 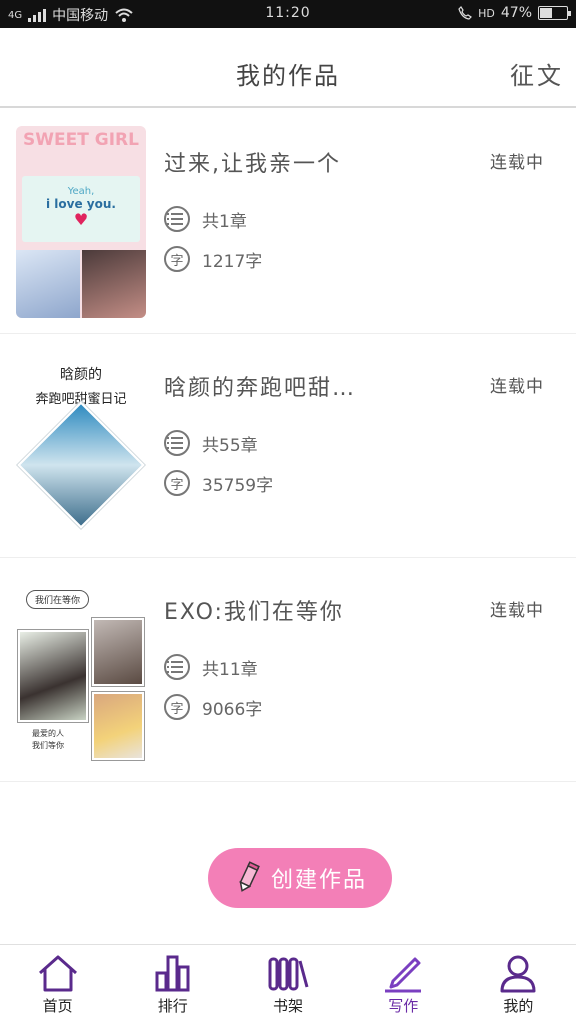 What do you see at coordinates (57, 973) in the screenshot?
I see `home-icon` at bounding box center [57, 973].